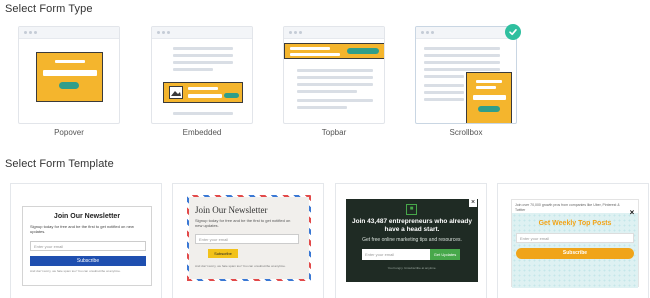  Describe the element at coordinates (334, 75) in the screenshot. I see `form-type-topbar-card` at that location.